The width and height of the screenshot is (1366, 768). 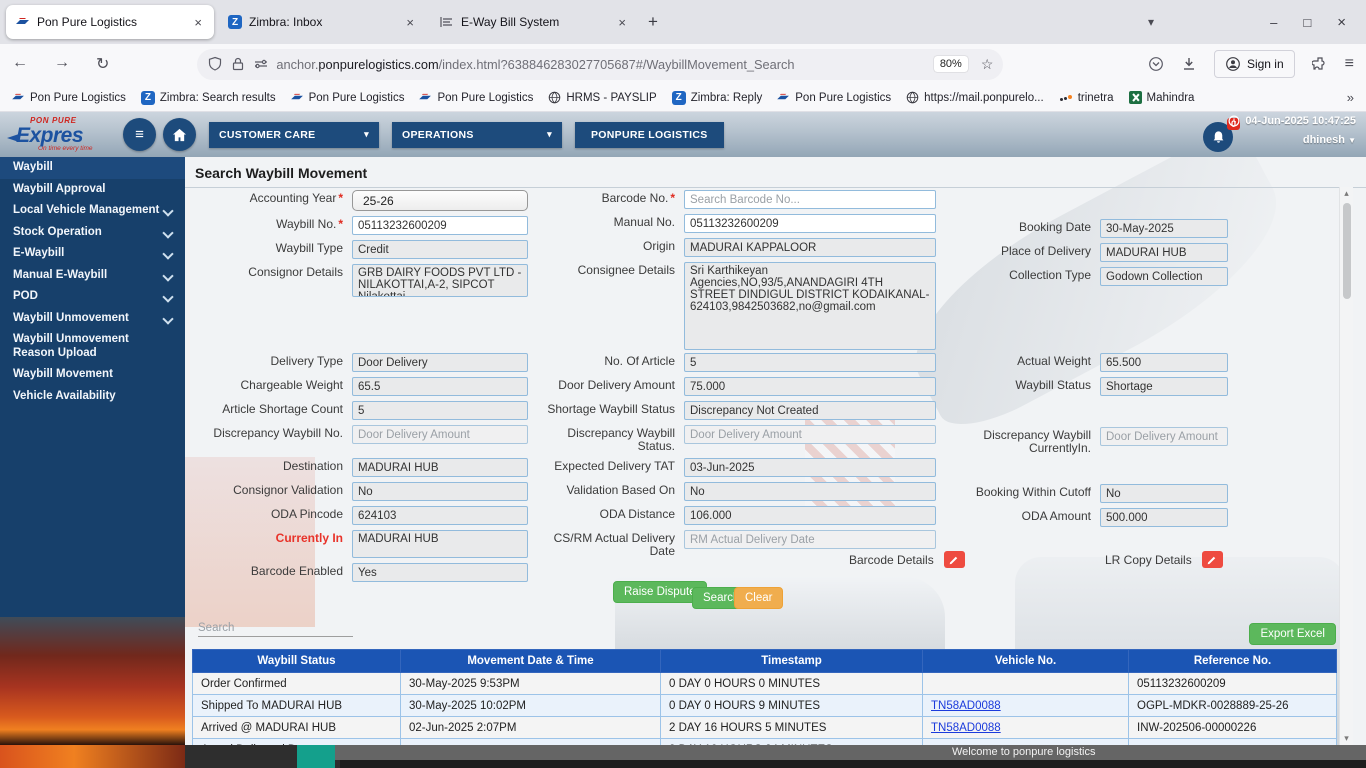 I want to click on actual-weight-input, so click(x=1164, y=362).